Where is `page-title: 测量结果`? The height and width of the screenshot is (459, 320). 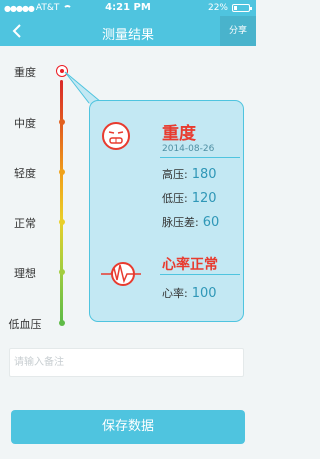
page-title: 测量结果 is located at coordinates (127, 35).